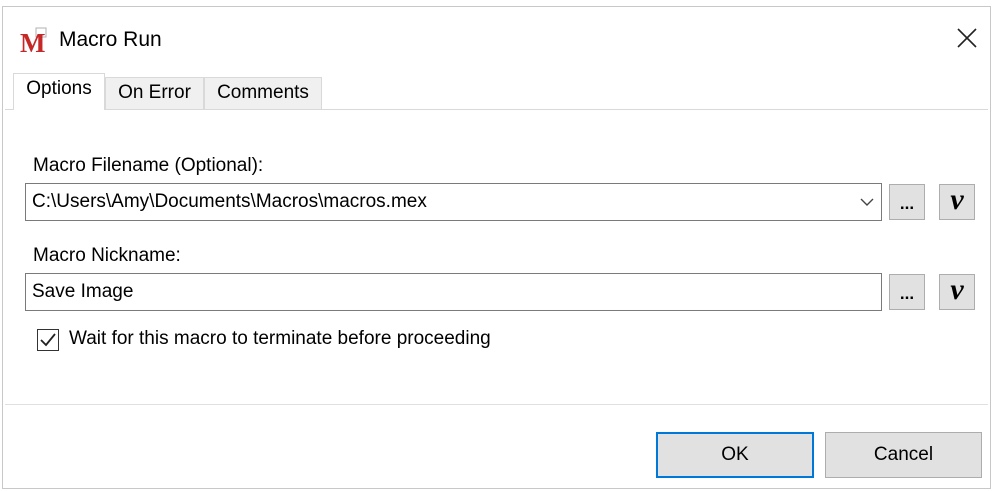 This screenshot has width=993, height=491. Describe the element at coordinates (903, 455) in the screenshot. I see `cancel-button: Cancel` at that location.